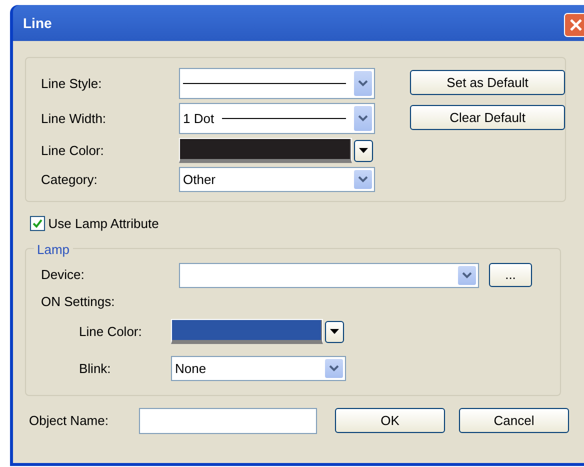 The height and width of the screenshot is (467, 584). Describe the element at coordinates (198, 119) in the screenshot. I see `combo-value: 1 Dot` at that location.